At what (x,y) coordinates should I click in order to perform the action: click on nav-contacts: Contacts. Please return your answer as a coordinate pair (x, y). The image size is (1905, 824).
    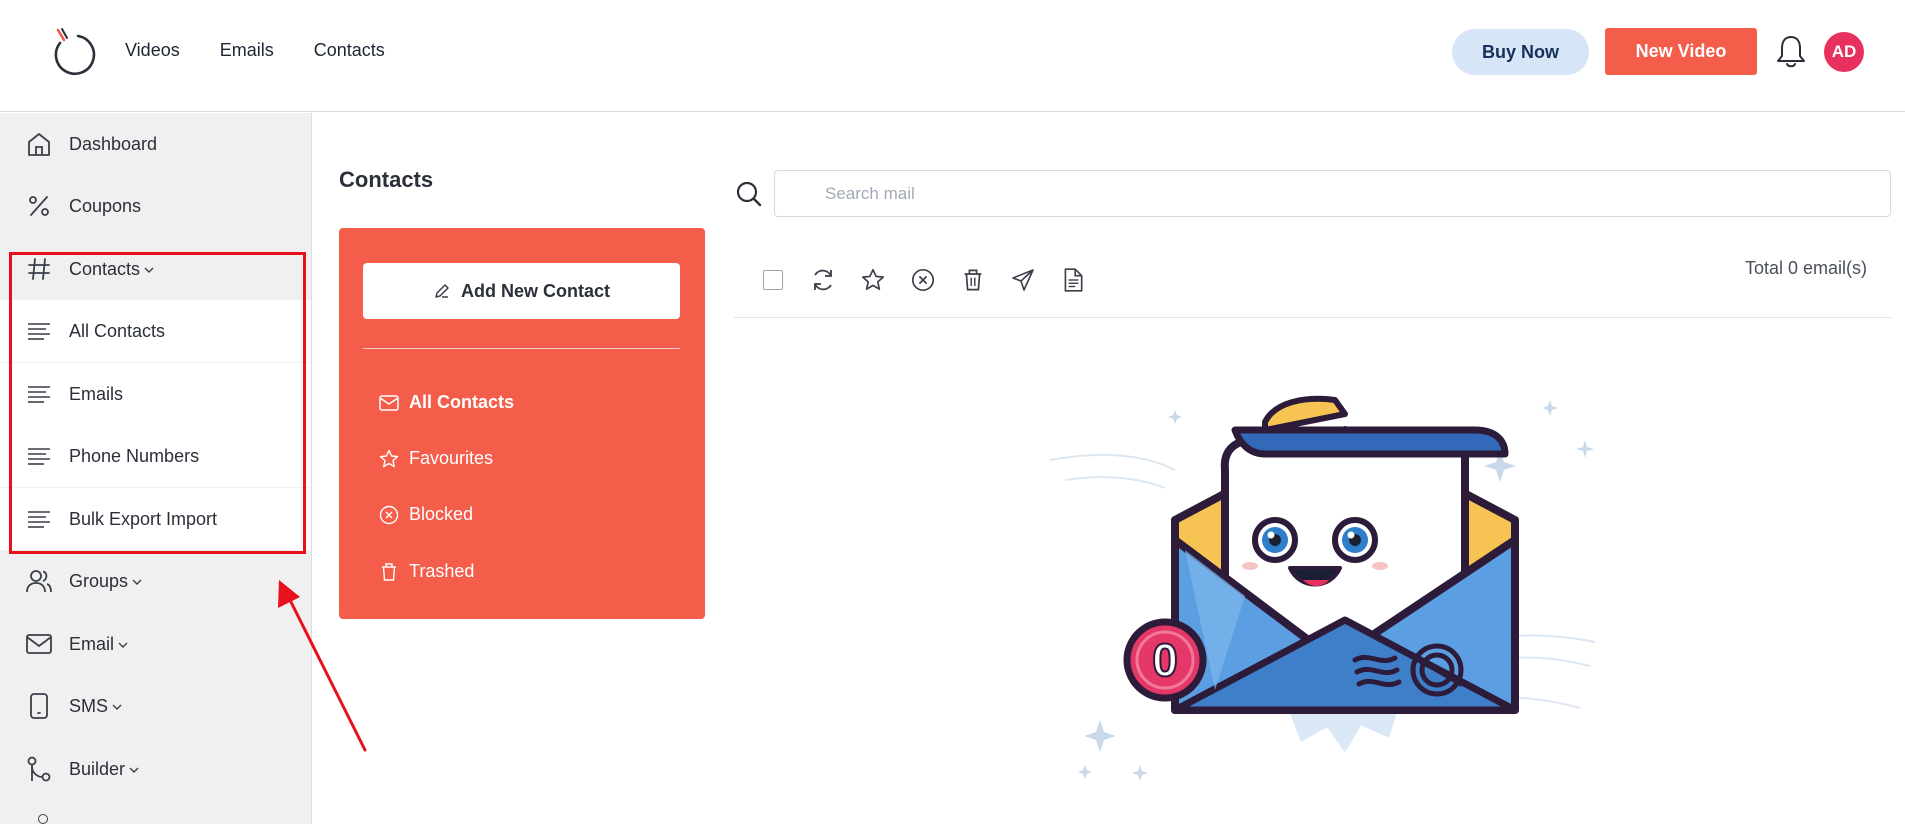
    Looking at the image, I should click on (349, 50).